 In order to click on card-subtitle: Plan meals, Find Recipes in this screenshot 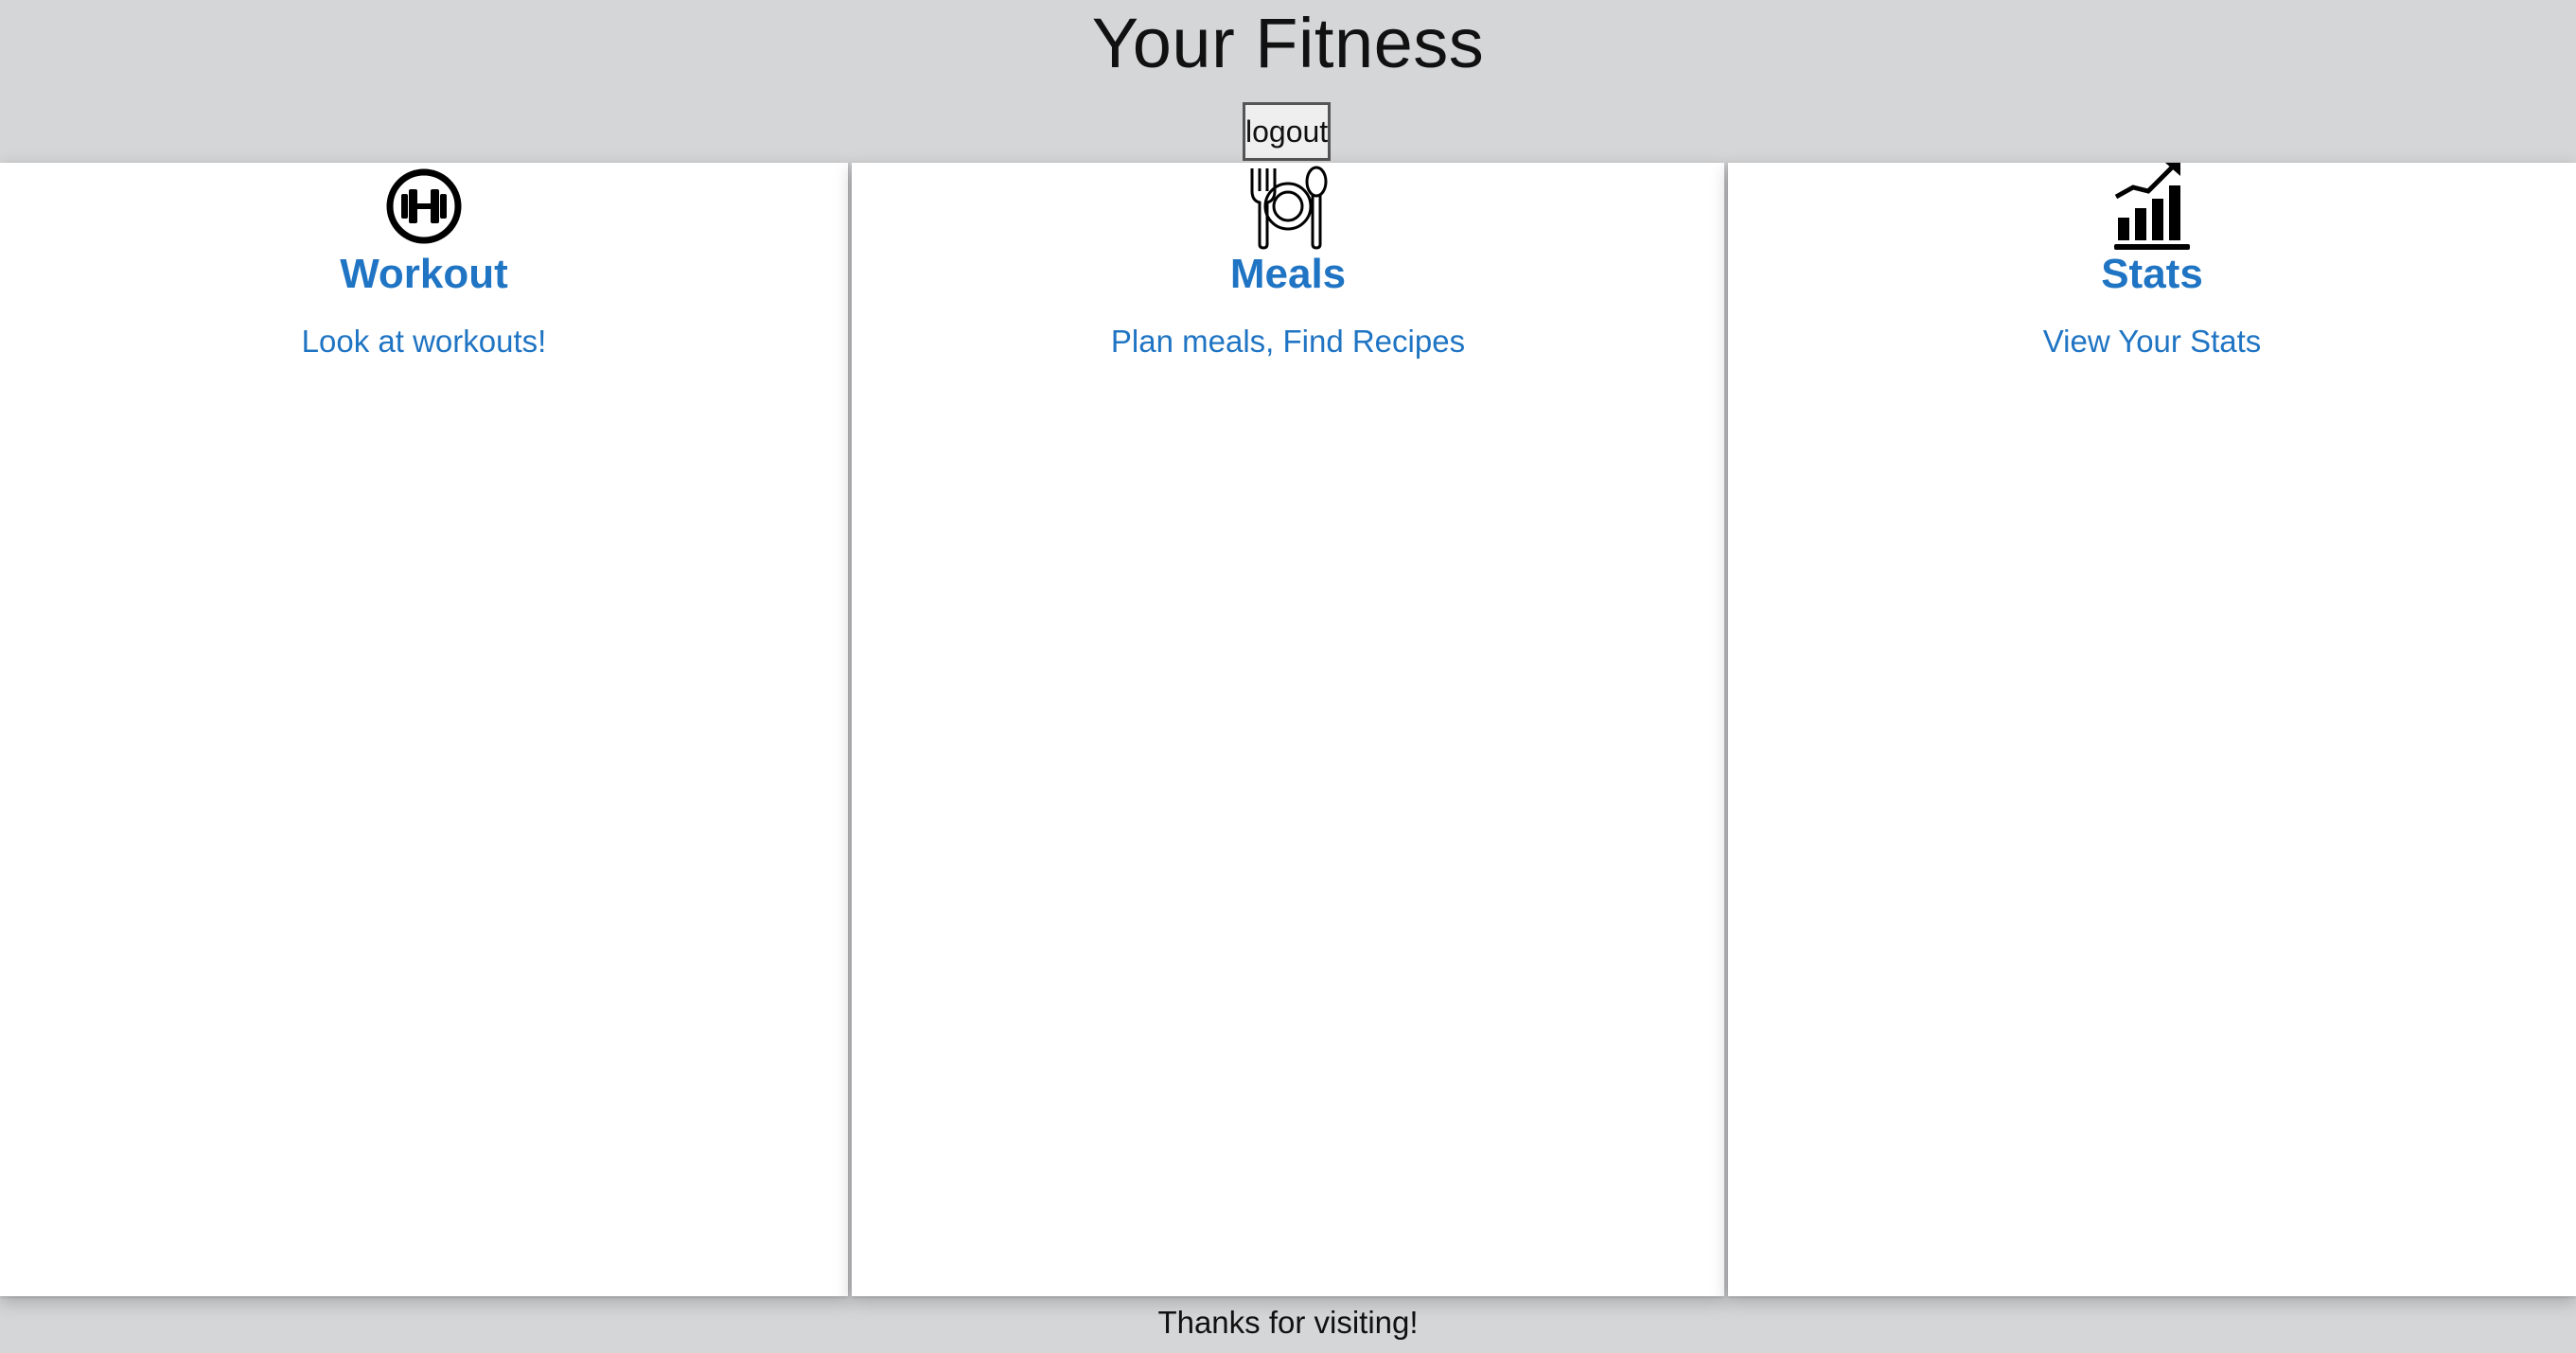, I will do `click(1288, 341)`.